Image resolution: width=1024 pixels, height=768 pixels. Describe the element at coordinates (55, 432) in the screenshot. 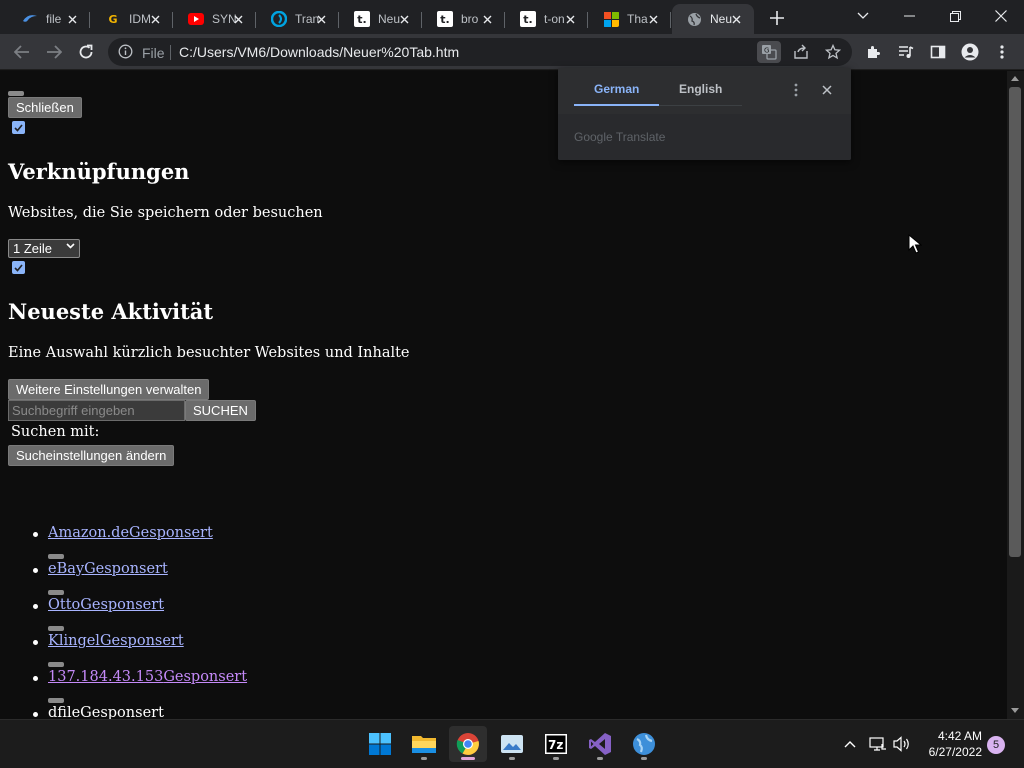

I see `search-with-label: Suchen mit:` at that location.